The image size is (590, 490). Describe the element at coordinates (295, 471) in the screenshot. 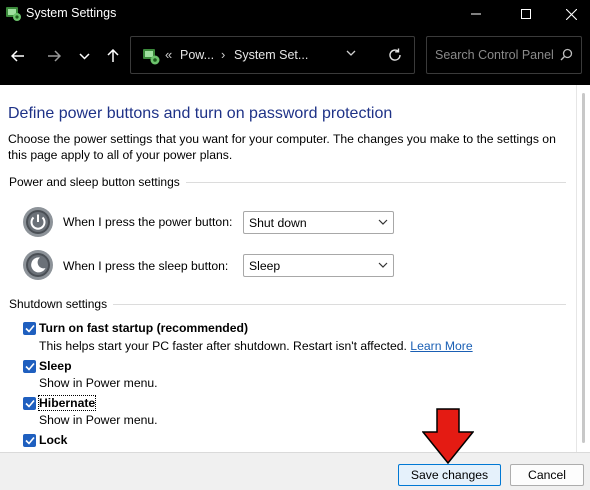

I see `dialog-footer: Save changes Cancel` at that location.